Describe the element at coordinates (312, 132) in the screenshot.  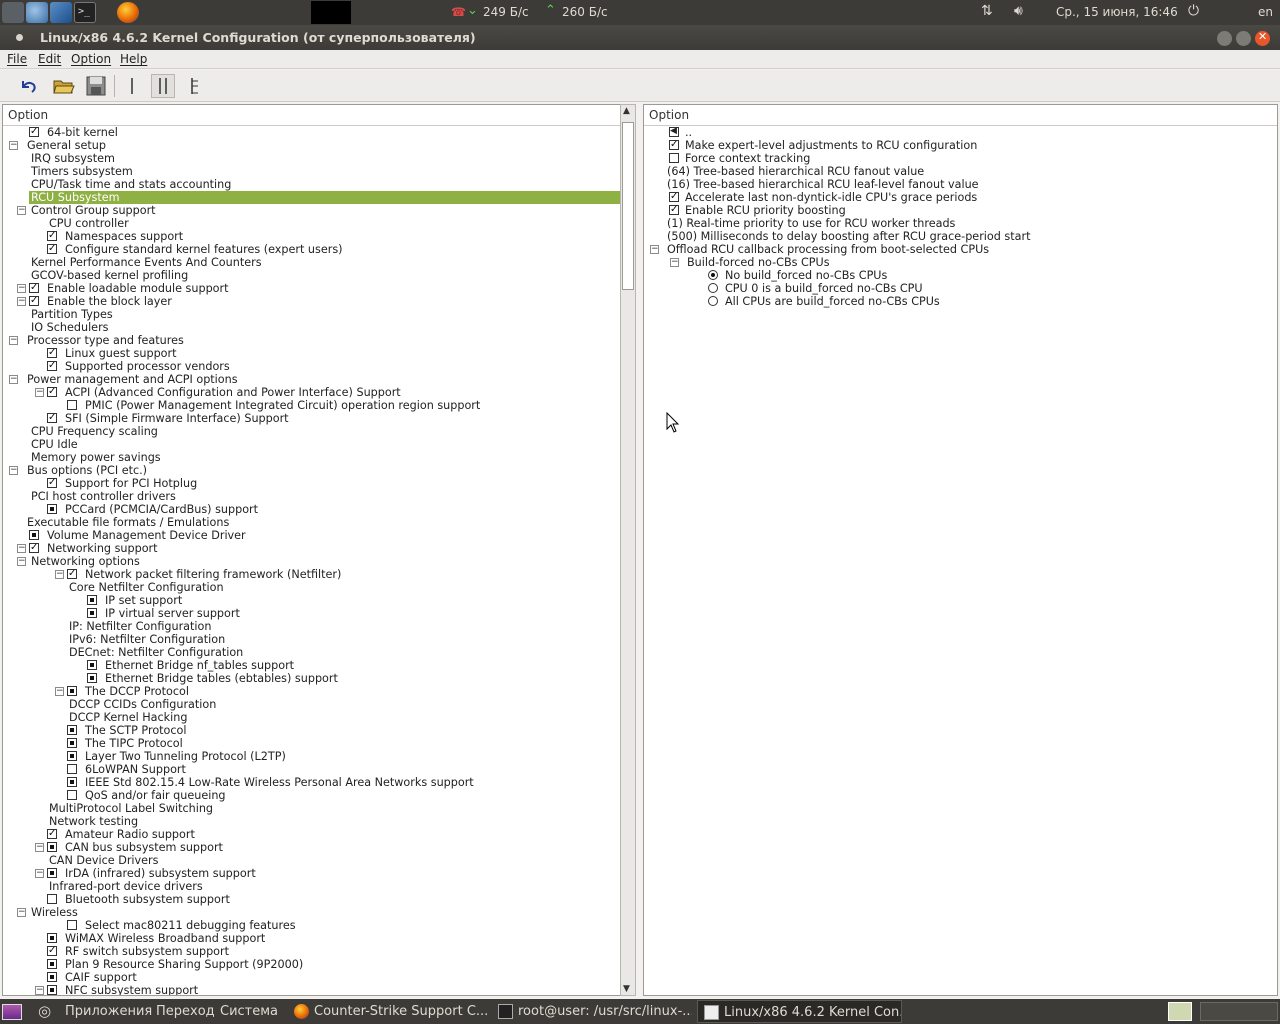
I see `tree-row: 64-bit kernel` at that location.